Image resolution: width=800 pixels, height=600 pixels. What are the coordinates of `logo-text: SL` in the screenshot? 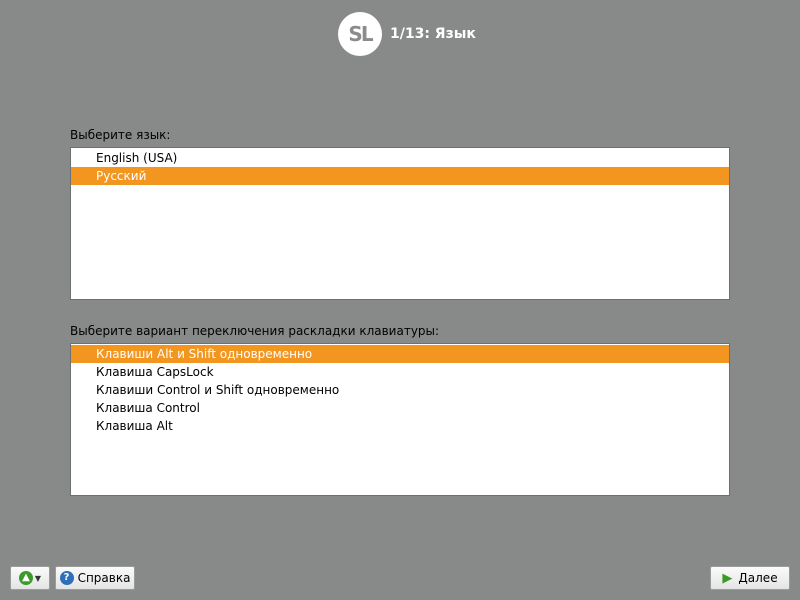 It's located at (360, 34).